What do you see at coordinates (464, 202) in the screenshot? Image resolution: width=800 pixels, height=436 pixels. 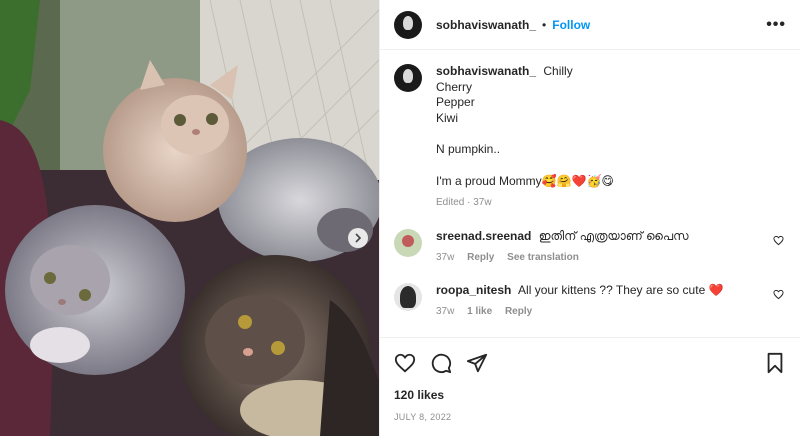 I see `edited-label: Edited · 37w` at bounding box center [464, 202].